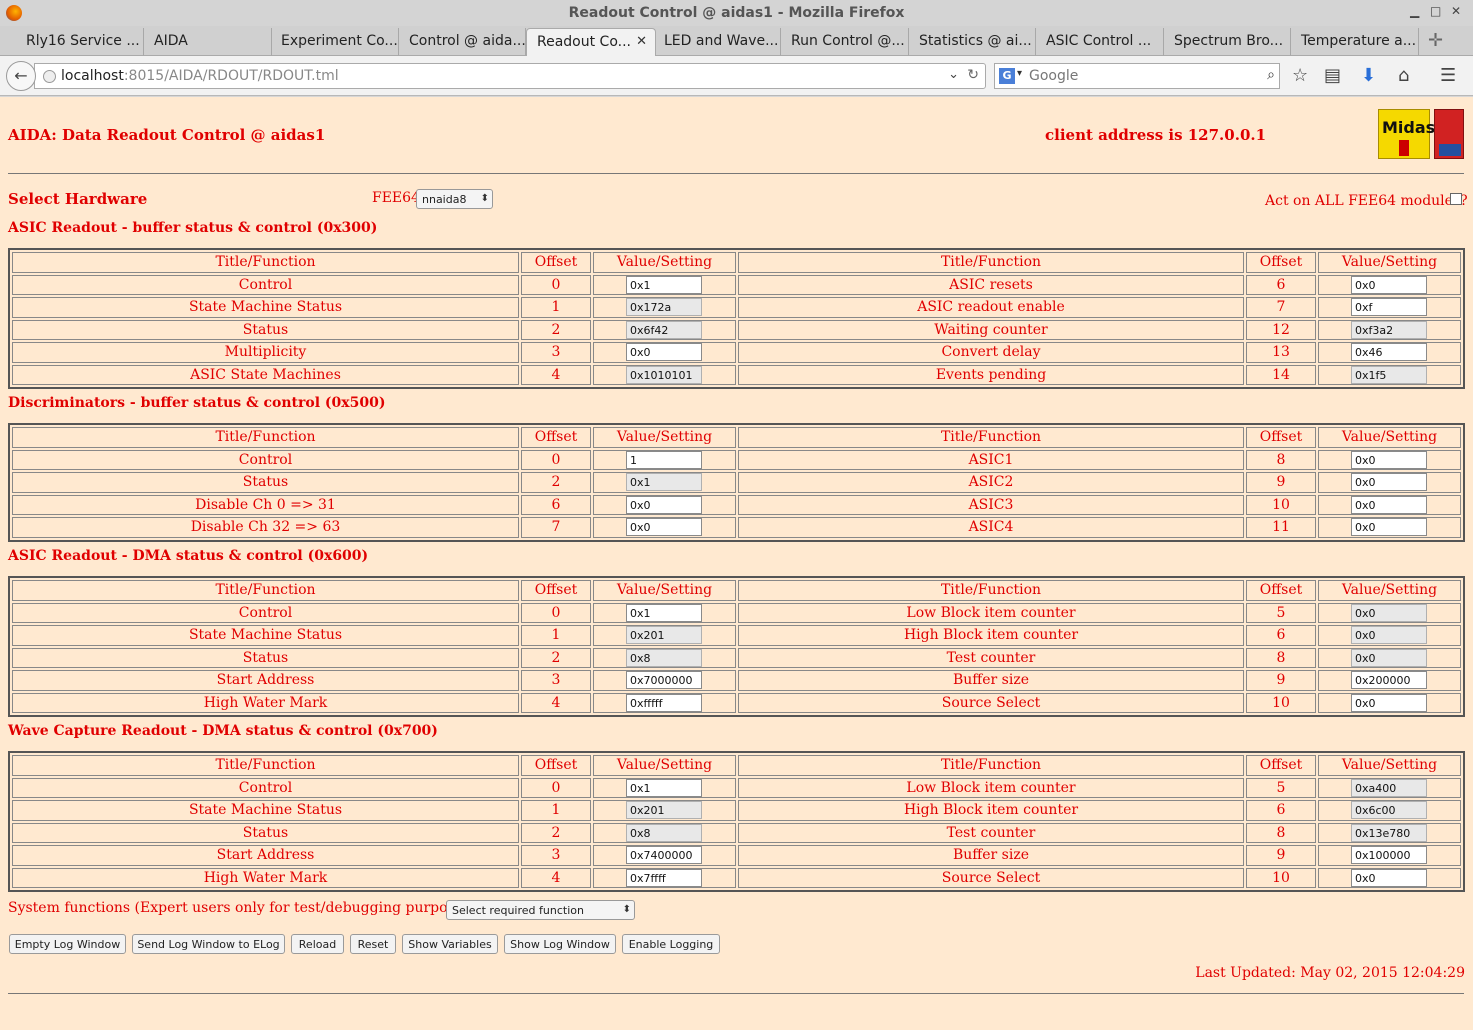 The image size is (1473, 1030). What do you see at coordinates (1448, 75) in the screenshot?
I see `menu-icon: ☰` at bounding box center [1448, 75].